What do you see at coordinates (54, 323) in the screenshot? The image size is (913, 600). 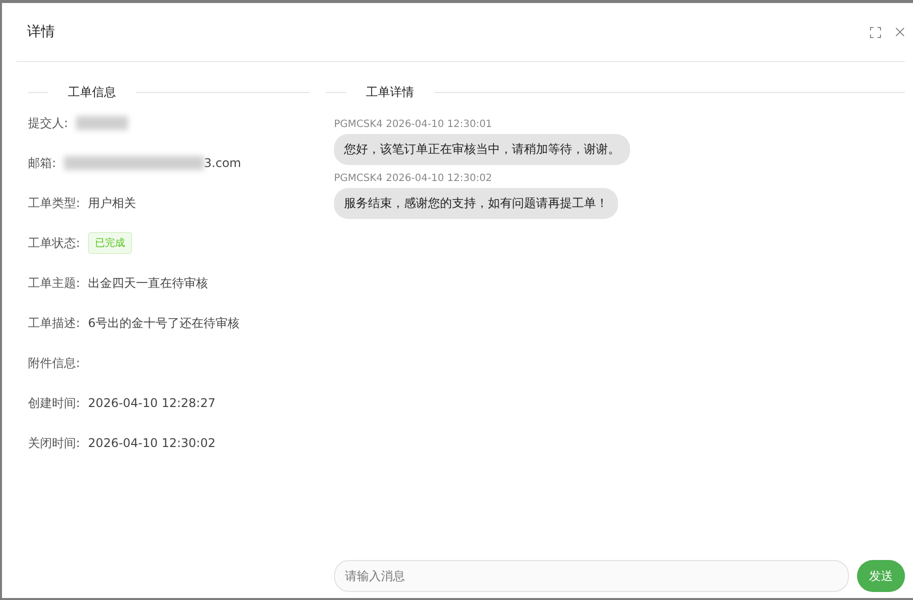 I see `field-label: 工单描述:` at bounding box center [54, 323].